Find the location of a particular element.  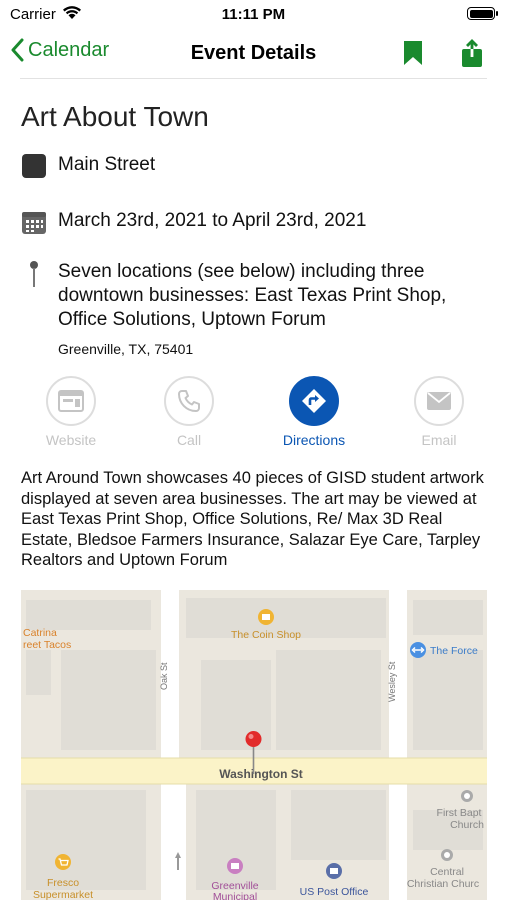

nav-divider is located at coordinates (253, 78).